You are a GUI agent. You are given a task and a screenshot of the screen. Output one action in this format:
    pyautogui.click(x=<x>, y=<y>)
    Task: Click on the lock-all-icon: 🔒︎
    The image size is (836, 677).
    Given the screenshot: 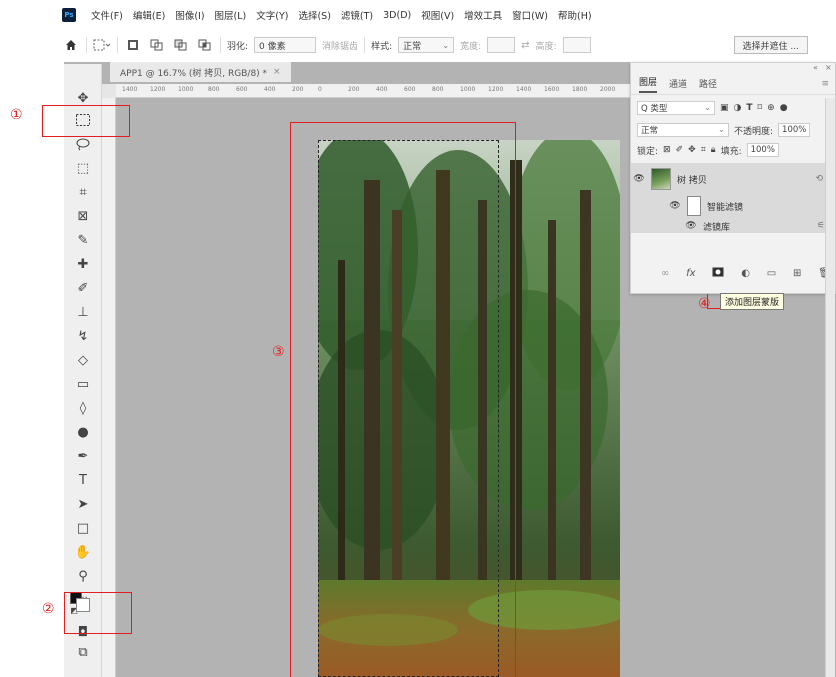 What is the action you would take?
    pyautogui.click(x=713, y=150)
    